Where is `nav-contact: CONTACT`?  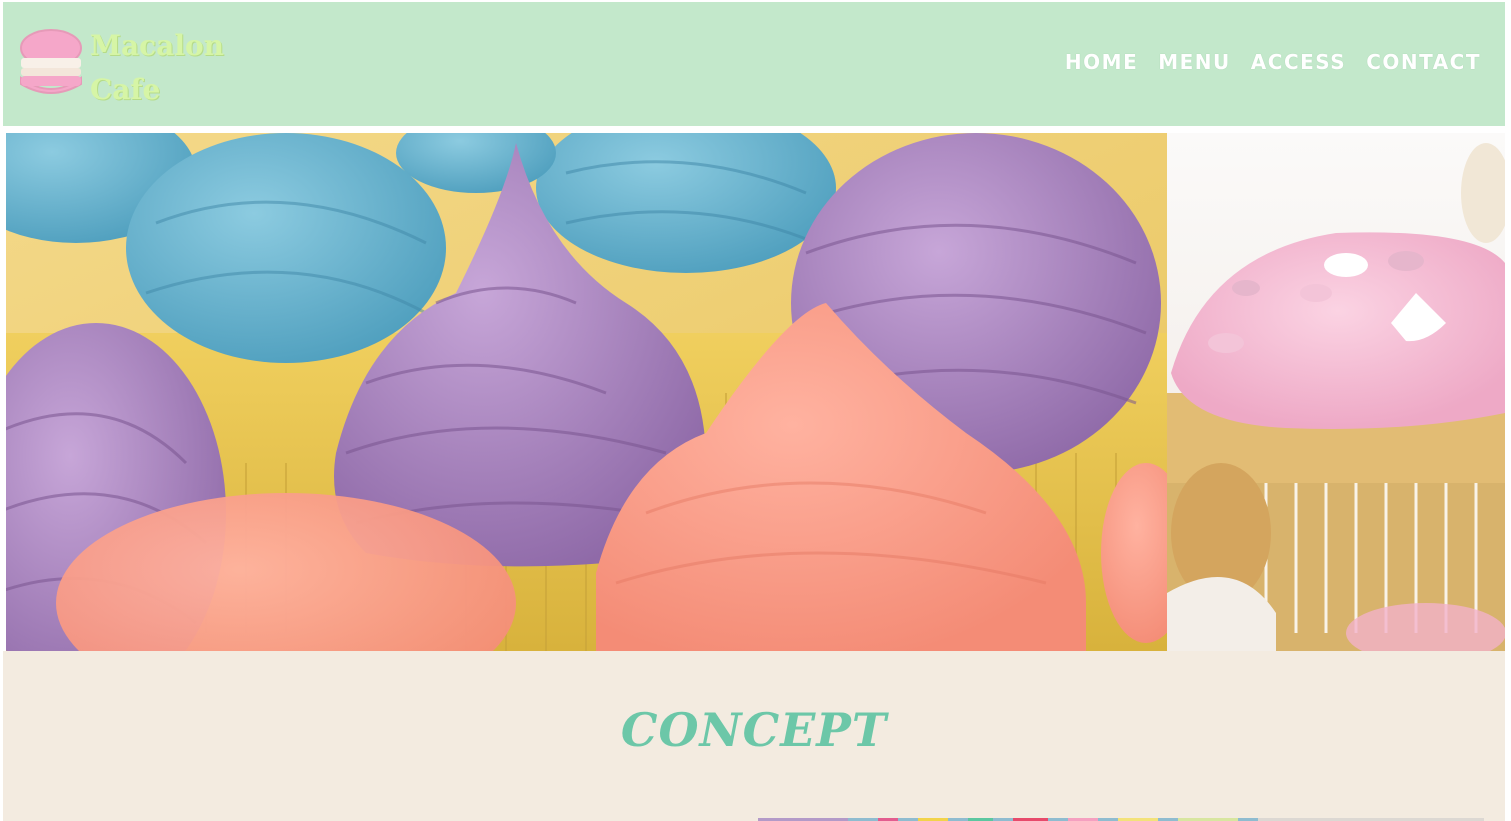 nav-contact: CONTACT is located at coordinates (1423, 62).